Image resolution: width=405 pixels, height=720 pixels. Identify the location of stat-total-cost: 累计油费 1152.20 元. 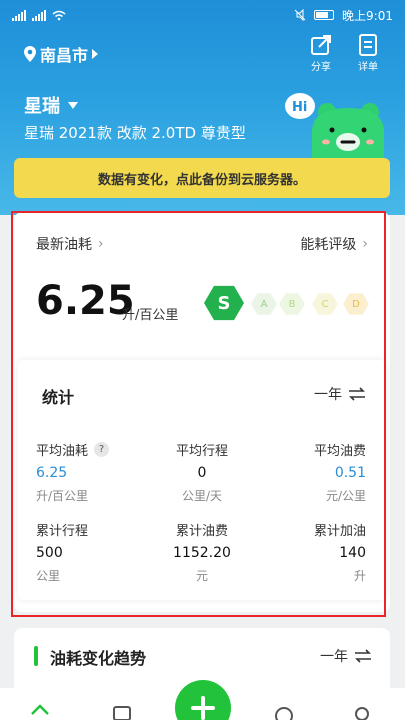
(202, 552).